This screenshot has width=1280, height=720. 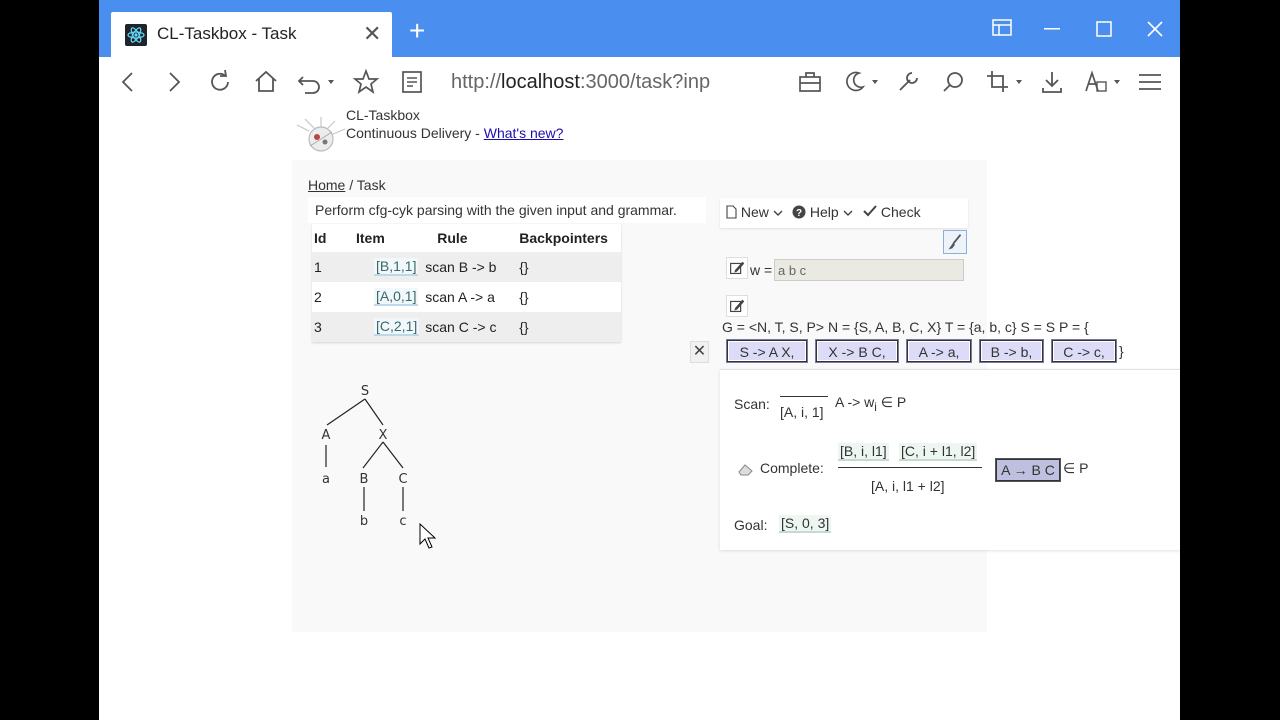 I want to click on favorite-star-icon, so click(x=366, y=82).